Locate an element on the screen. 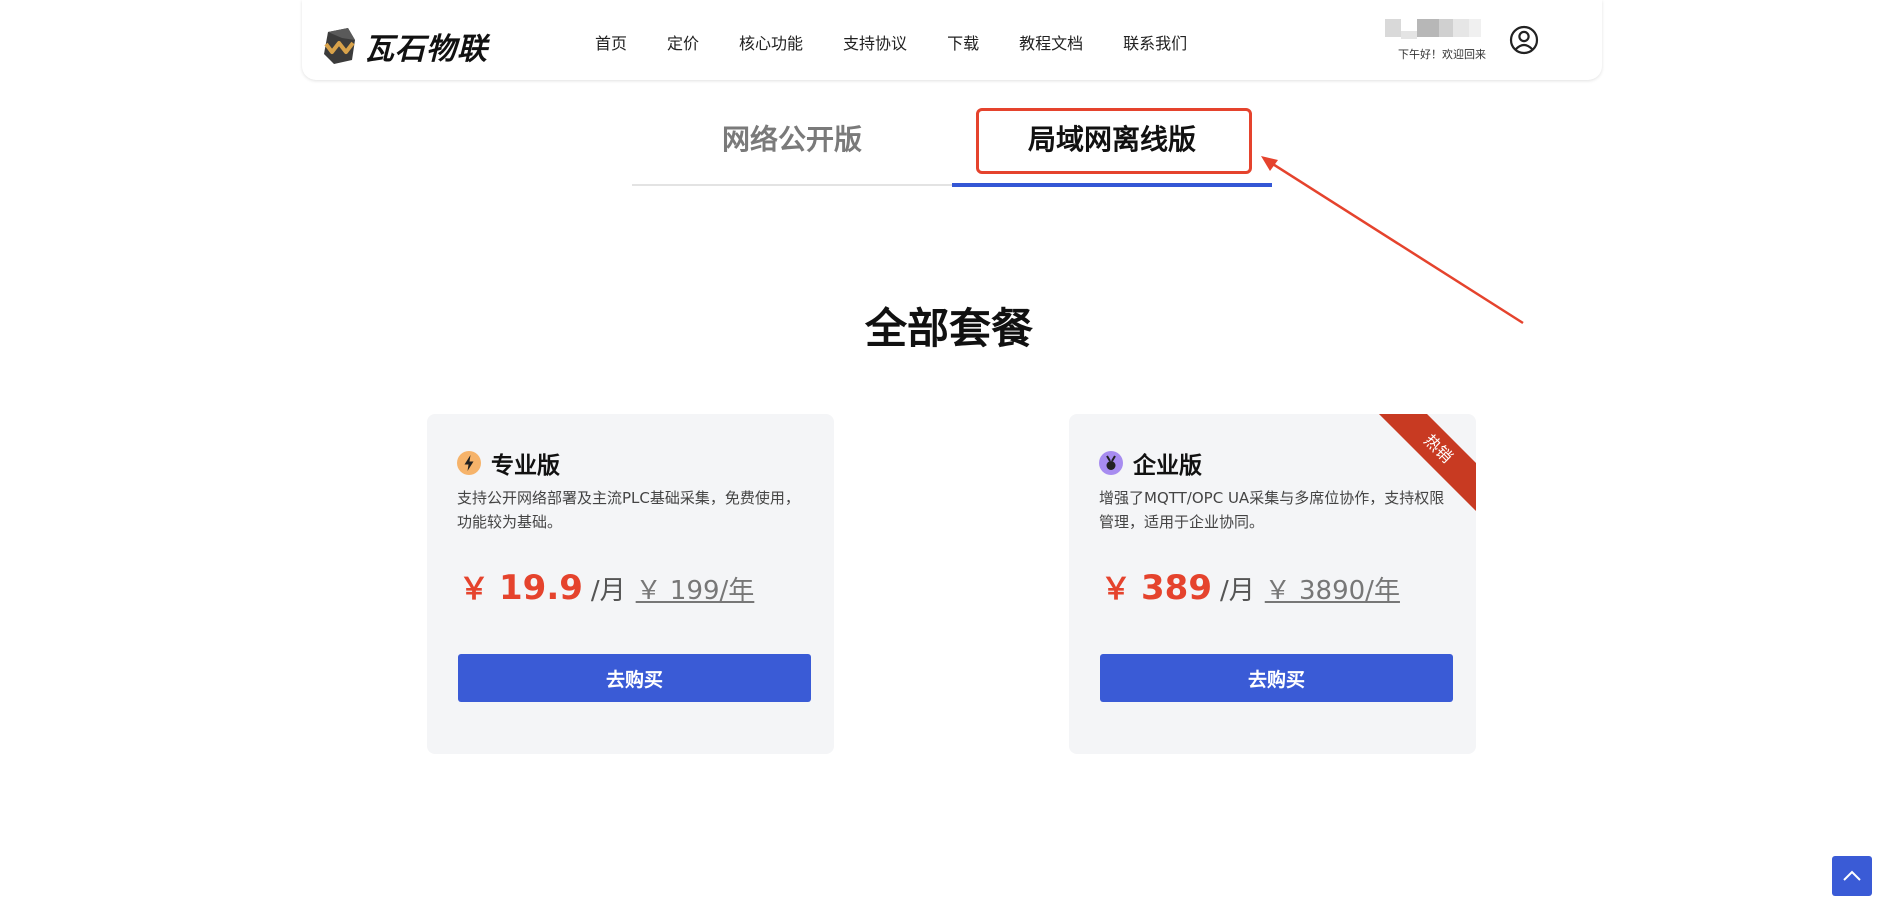 The image size is (1898, 915). nav-item-download: 下载 is located at coordinates (963, 42).